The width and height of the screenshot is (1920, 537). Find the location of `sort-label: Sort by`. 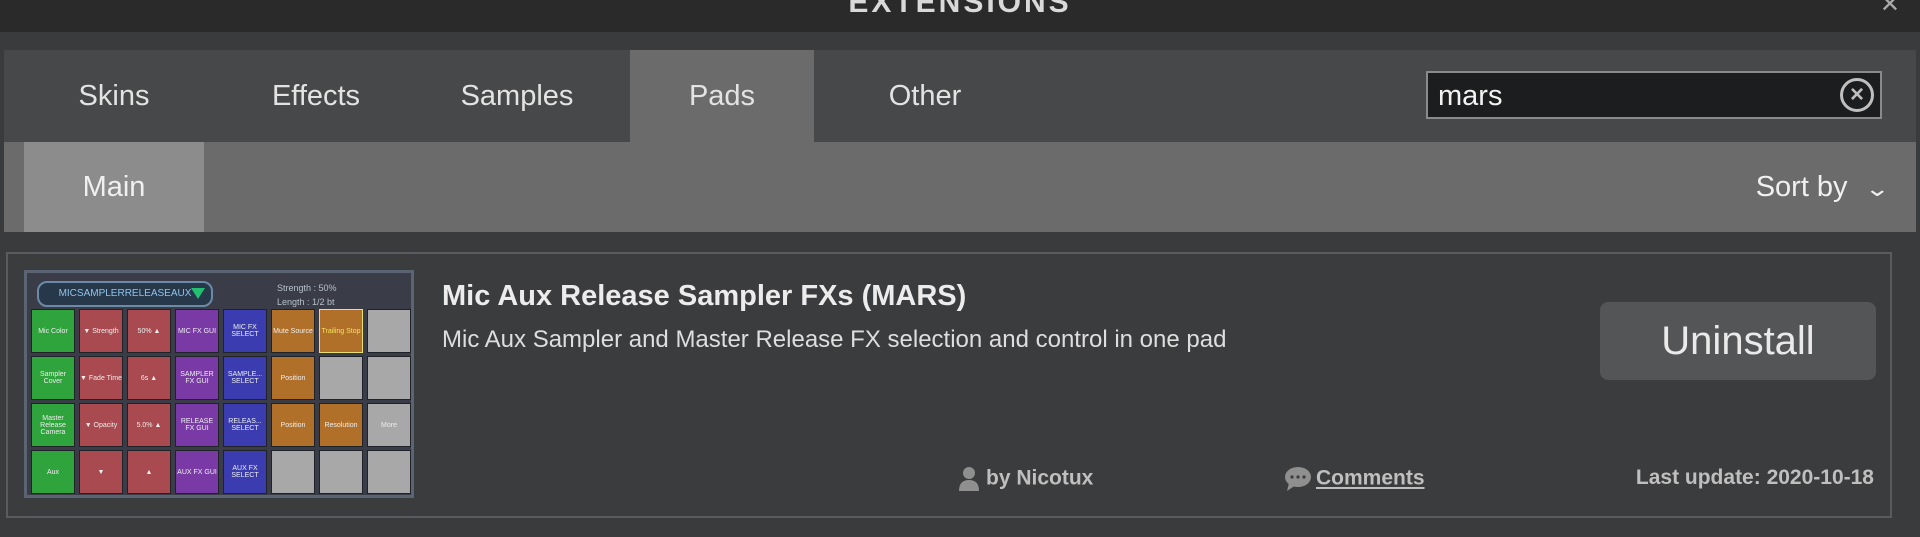

sort-label: Sort by is located at coordinates (1801, 187).